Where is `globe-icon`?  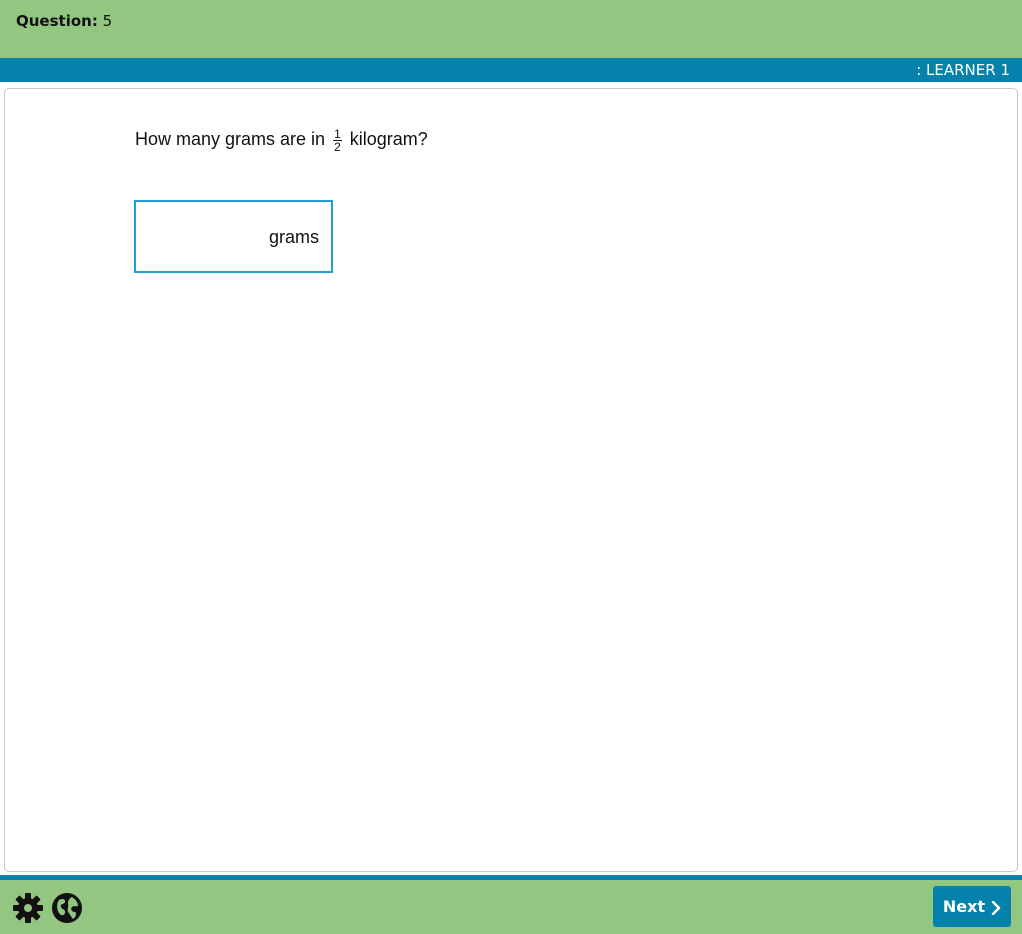 globe-icon is located at coordinates (67, 908).